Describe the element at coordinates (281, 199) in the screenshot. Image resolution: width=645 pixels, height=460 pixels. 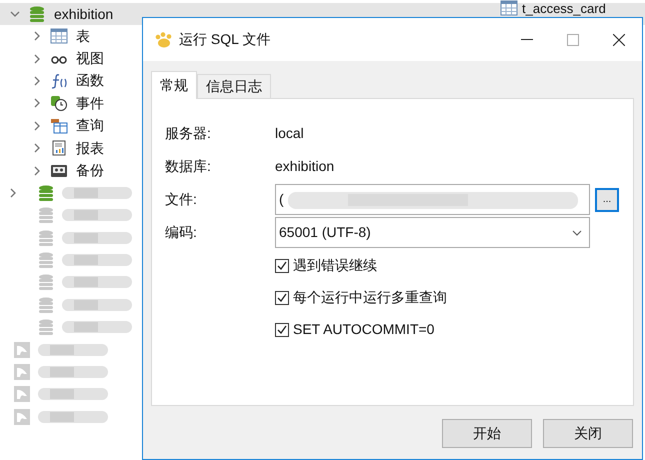
I see `field-value: (` at that location.